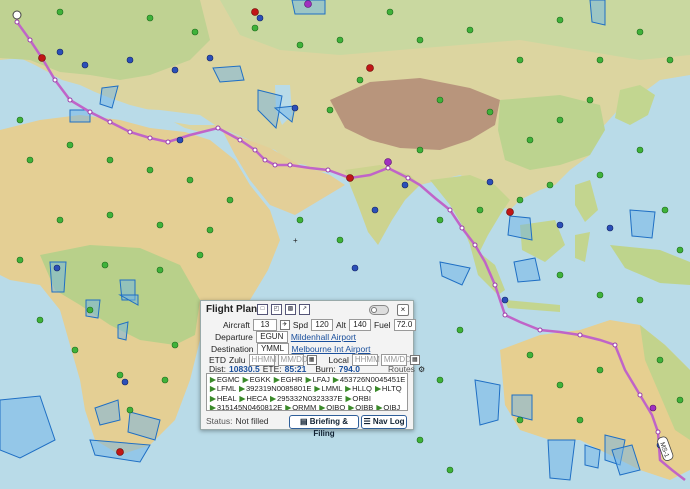 This screenshot has width=690, height=489. I want to click on route-waypoint: HLLQ, so click(363, 388).